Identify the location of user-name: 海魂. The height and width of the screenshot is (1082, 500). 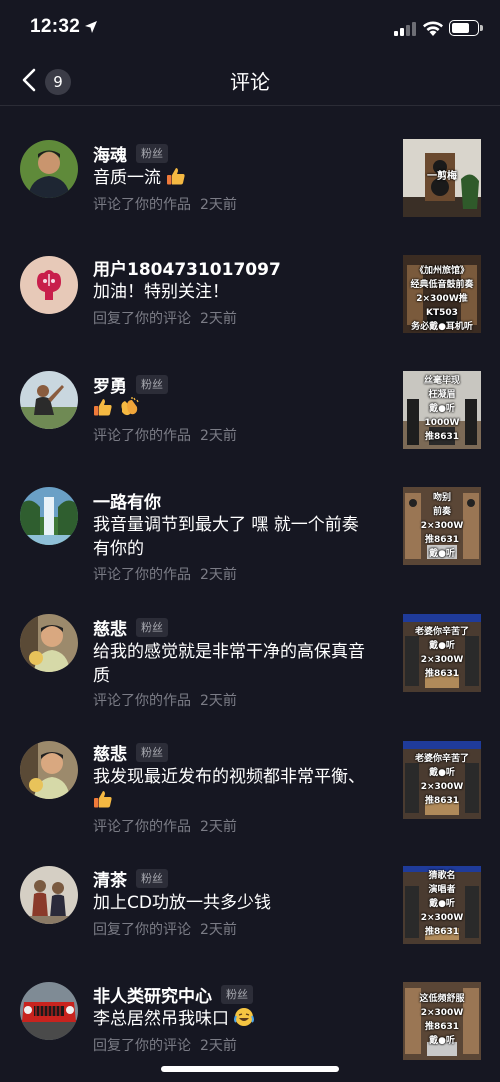
(110, 153).